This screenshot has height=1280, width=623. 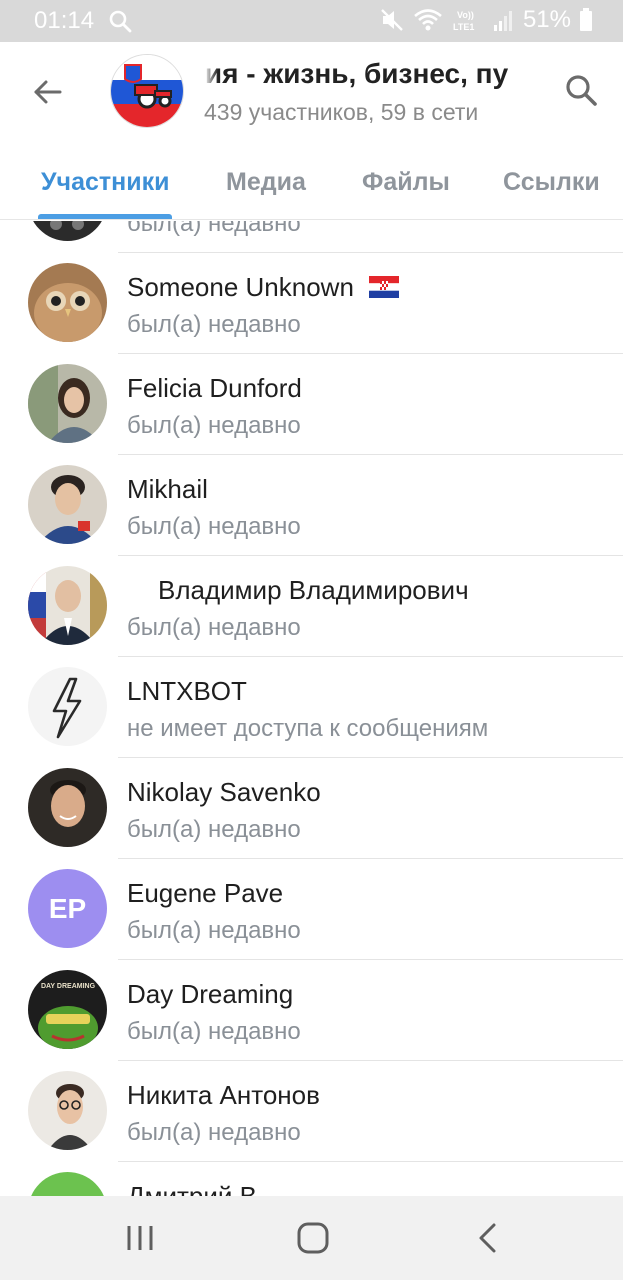 I want to click on back-button, so click(x=48, y=92).